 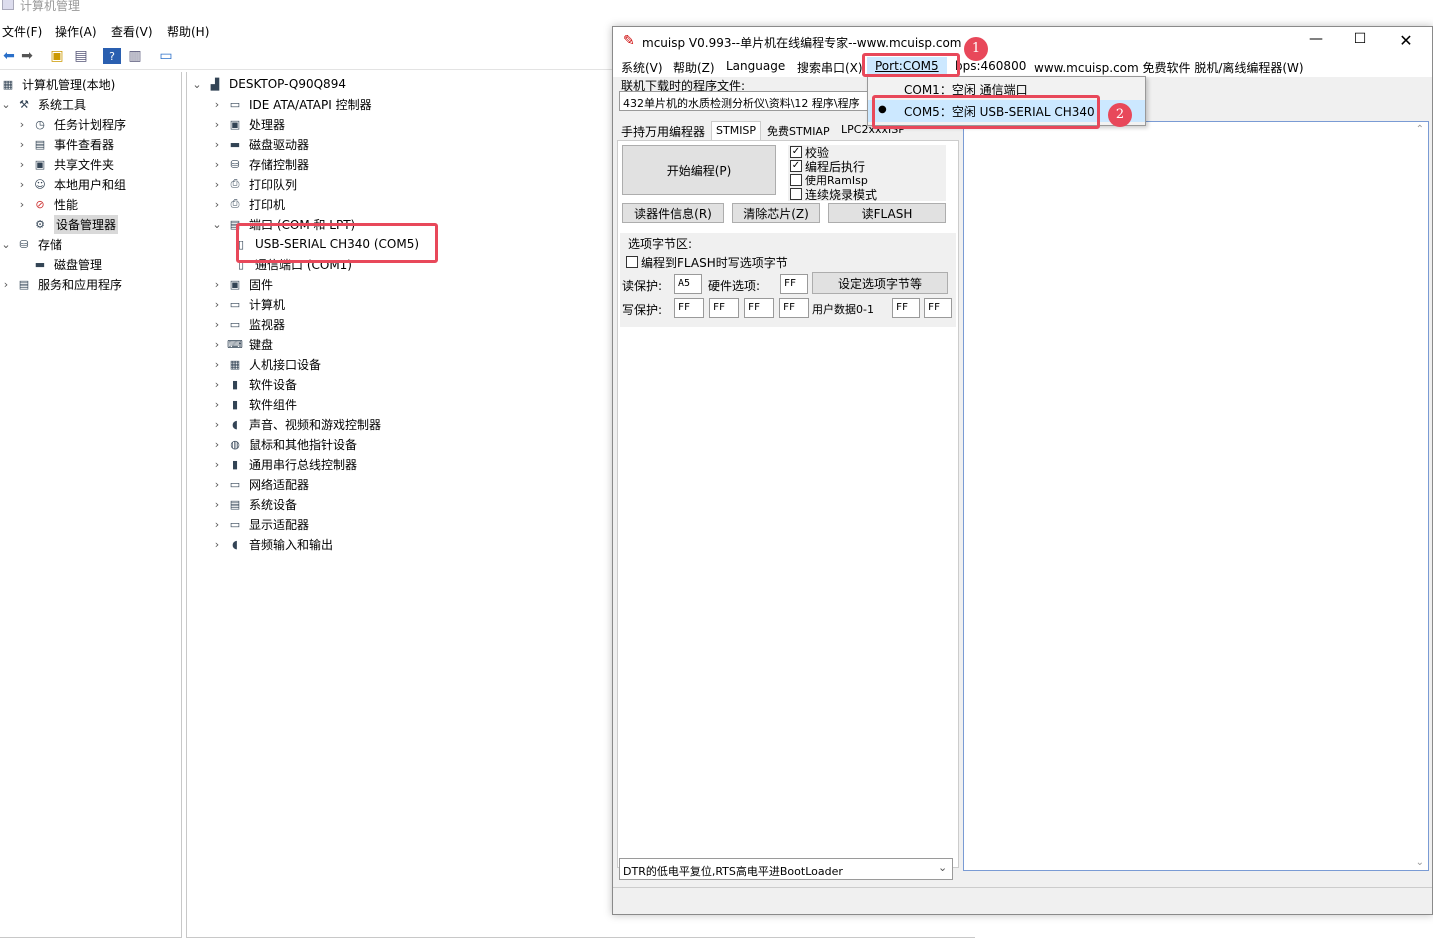 What do you see at coordinates (27, 56) in the screenshot?
I see `forward-arrow-icon: ➡` at bounding box center [27, 56].